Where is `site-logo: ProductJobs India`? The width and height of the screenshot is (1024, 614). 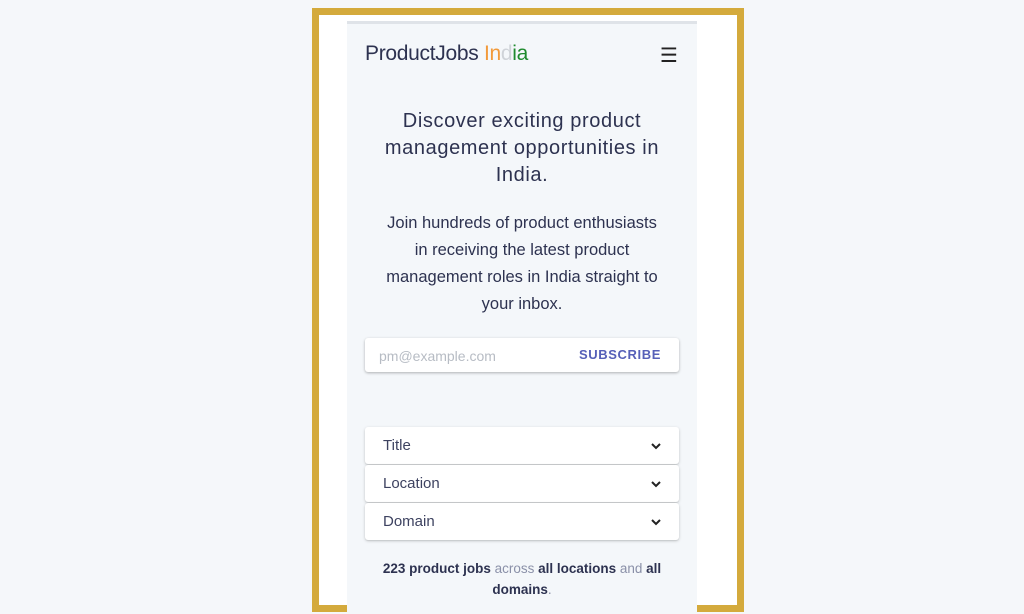 site-logo: ProductJobs India is located at coordinates (446, 53).